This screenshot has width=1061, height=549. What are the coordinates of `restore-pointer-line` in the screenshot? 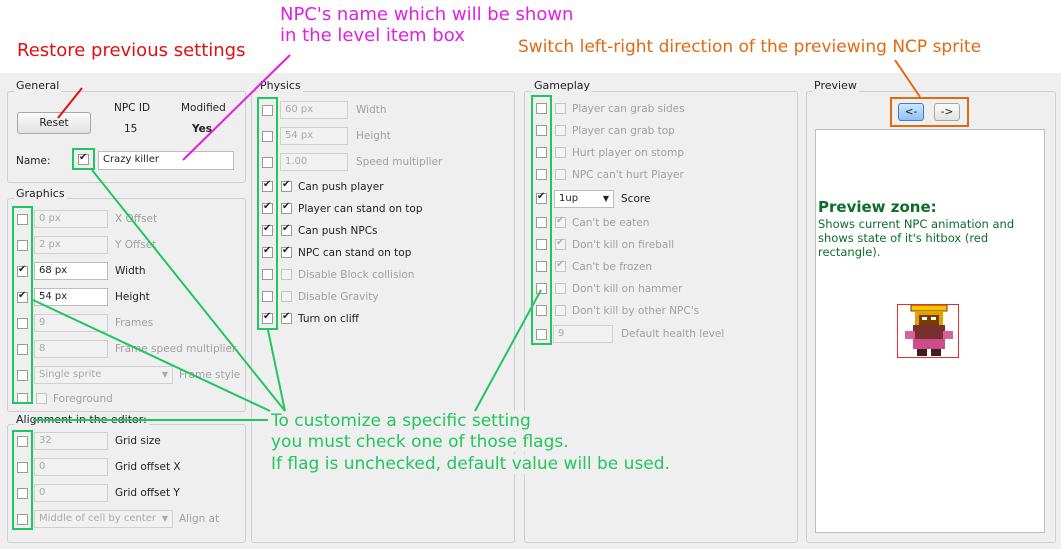 It's located at (70, 103).